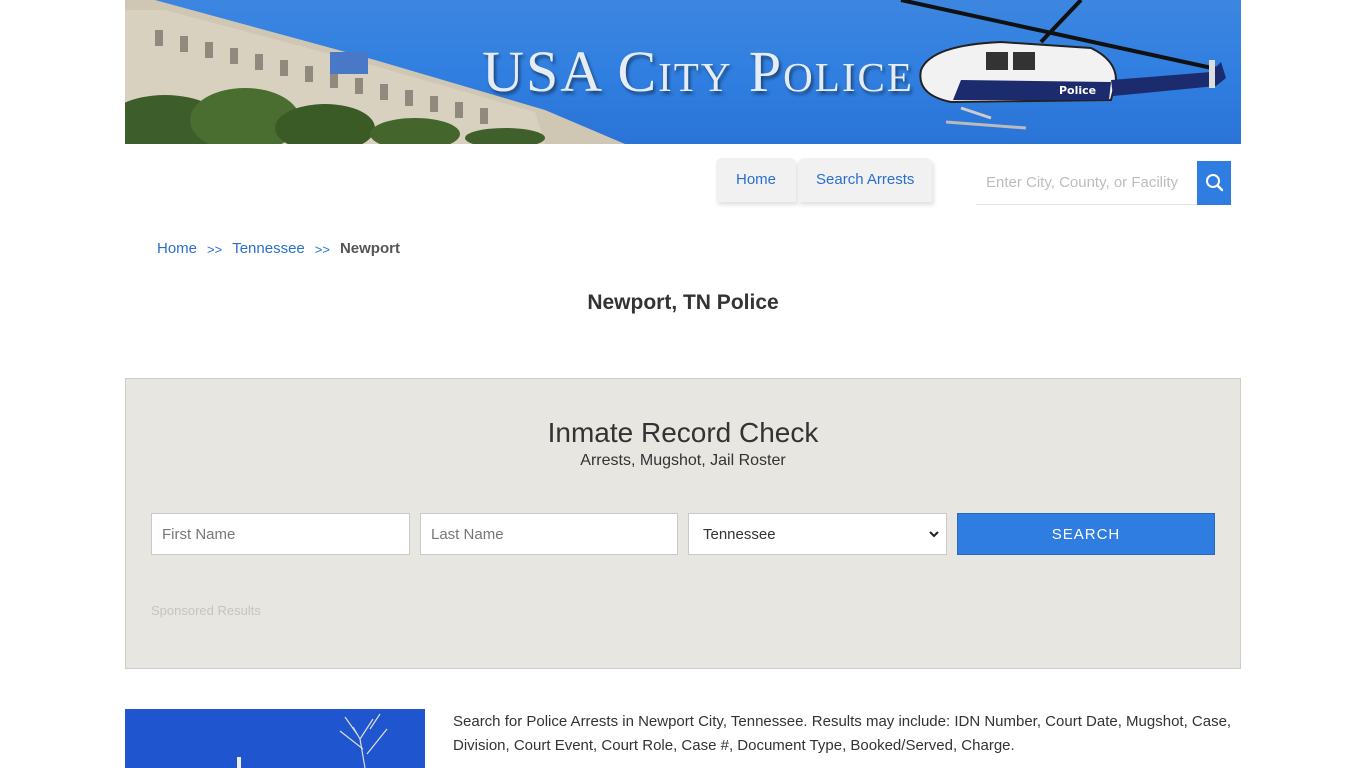 Image resolution: width=1366 pixels, height=768 pixels. What do you see at coordinates (177, 249) in the screenshot?
I see `breadcrumb-home: Home` at bounding box center [177, 249].